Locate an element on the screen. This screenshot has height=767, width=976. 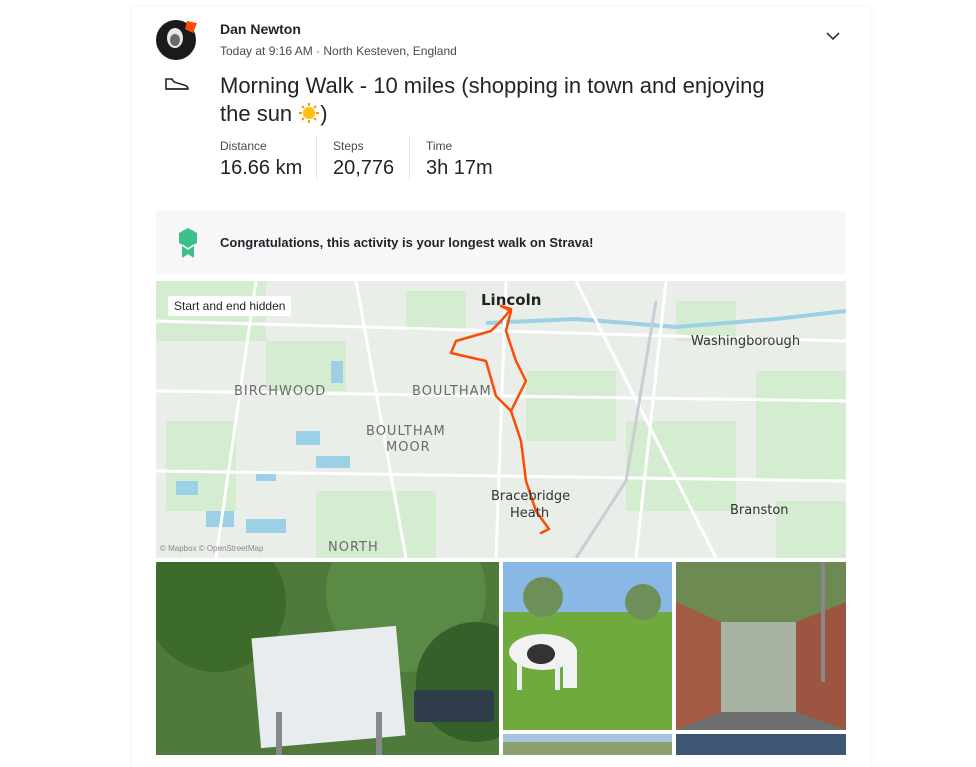
stat-label: Distance is located at coordinates (243, 146).